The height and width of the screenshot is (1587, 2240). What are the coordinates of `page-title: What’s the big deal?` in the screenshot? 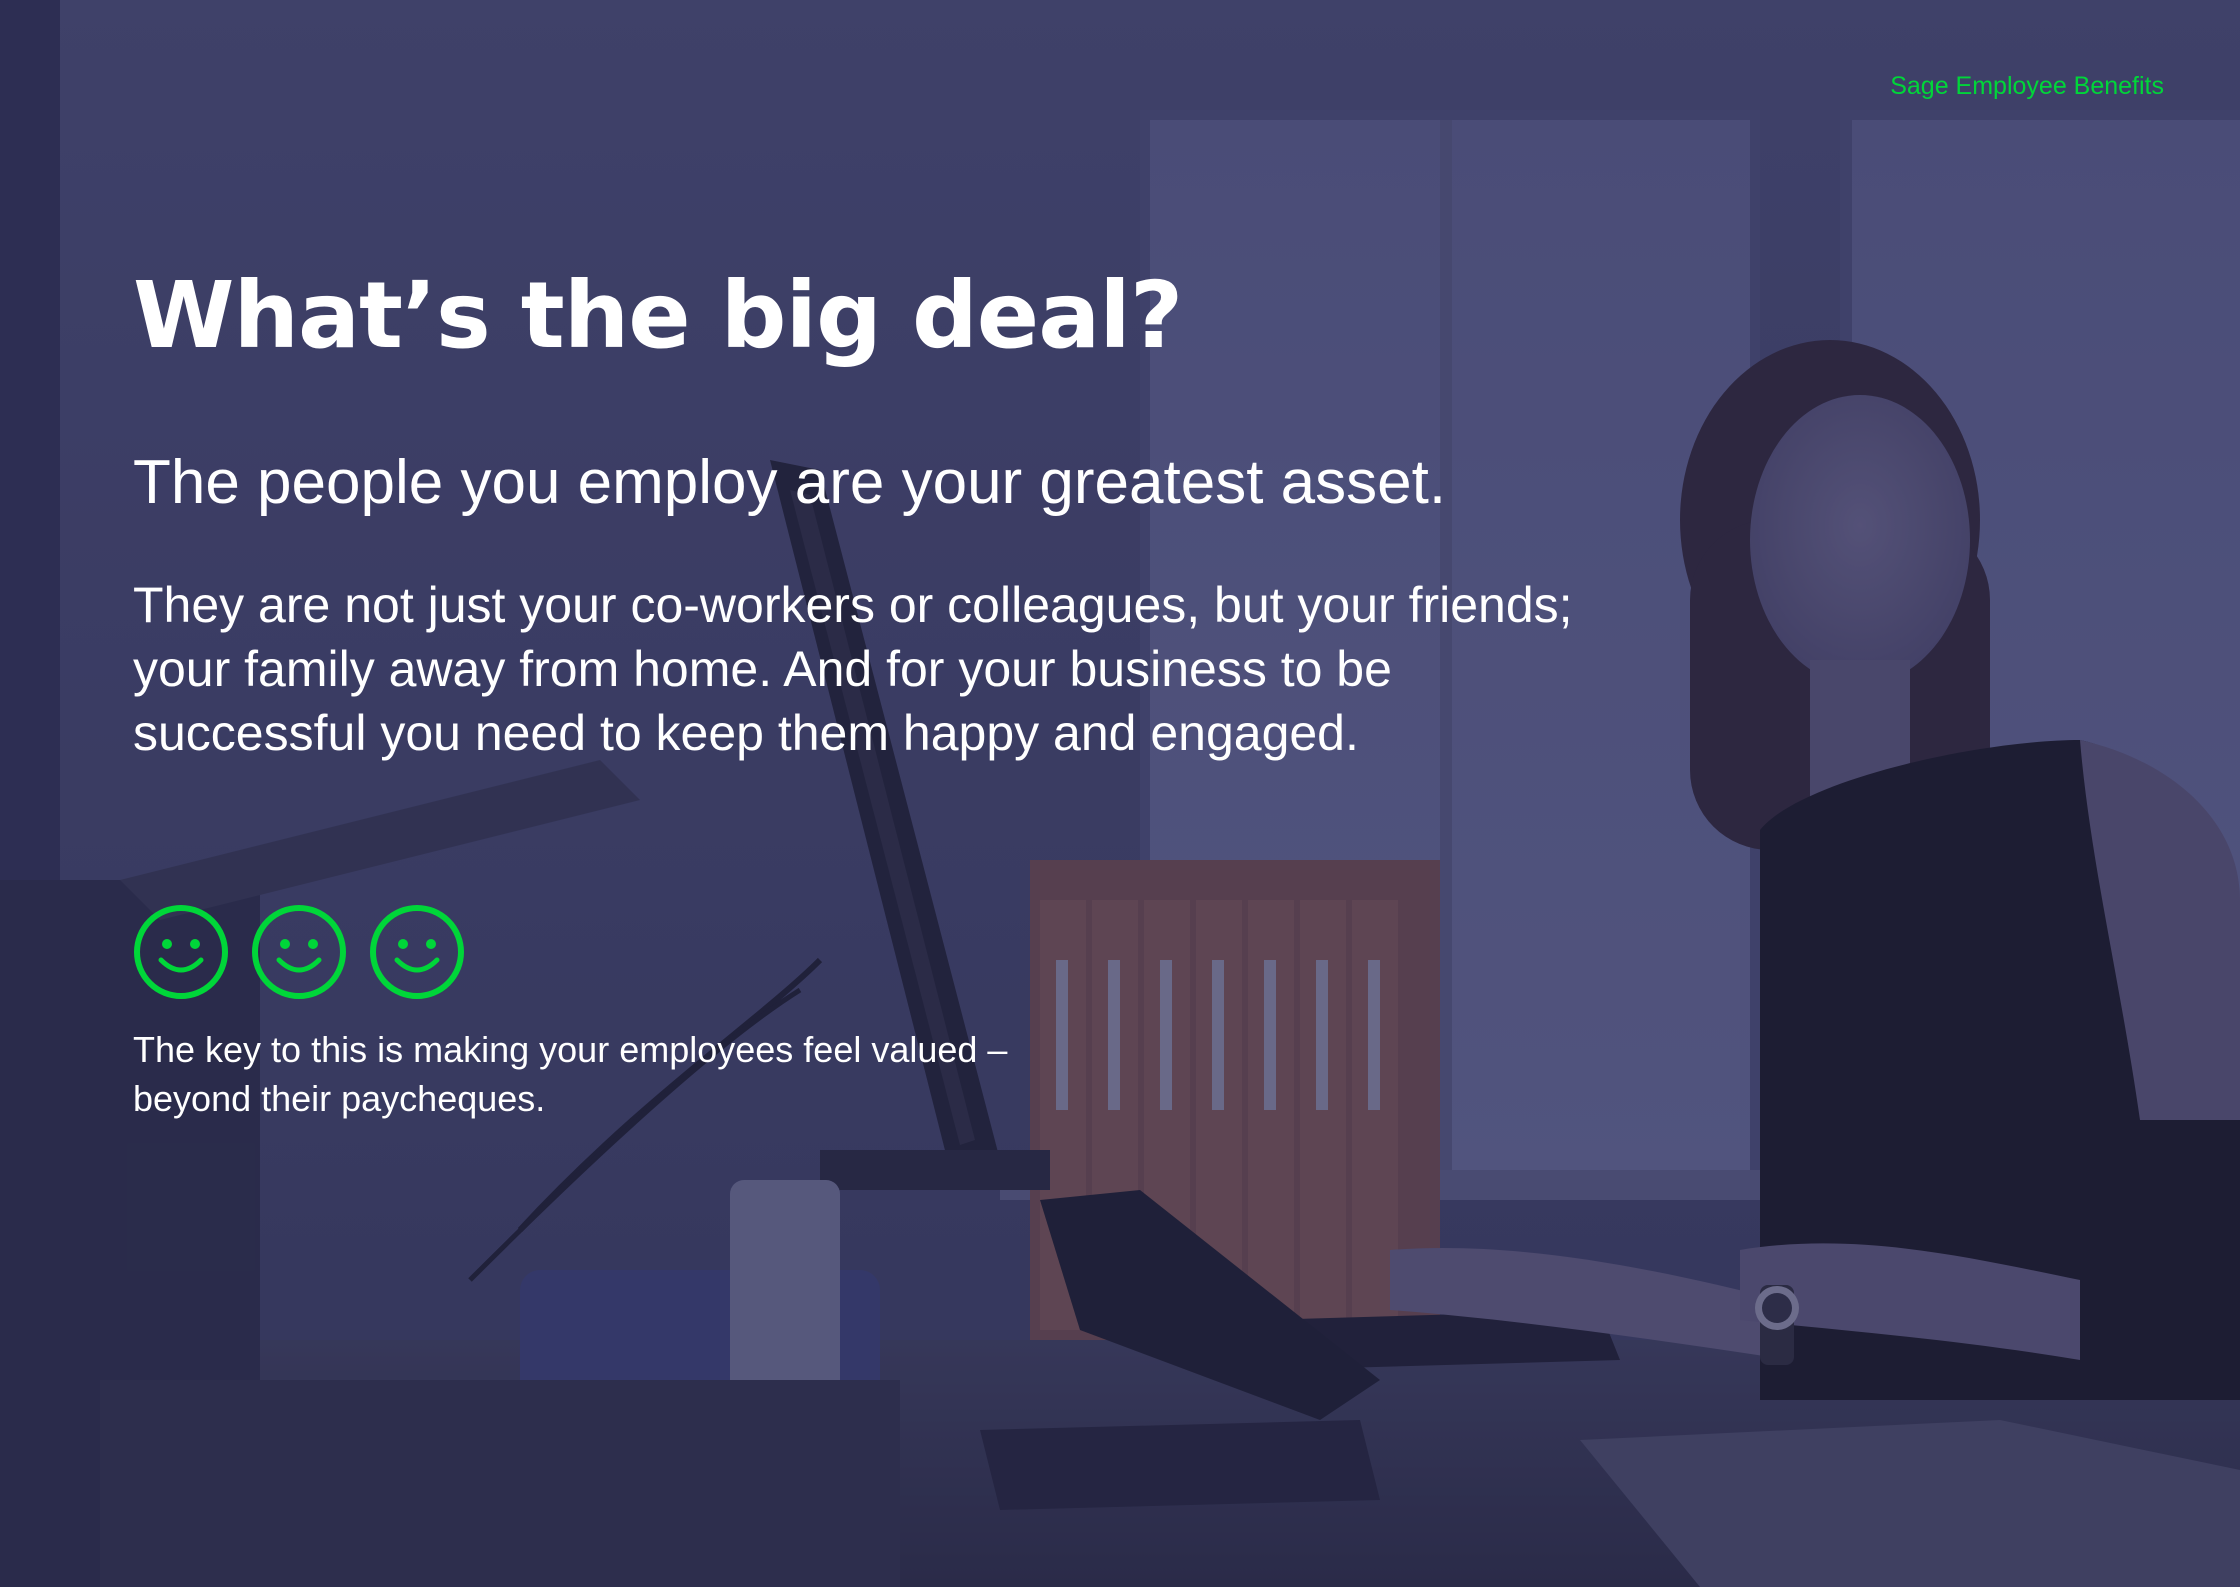 It's located at (658, 315).